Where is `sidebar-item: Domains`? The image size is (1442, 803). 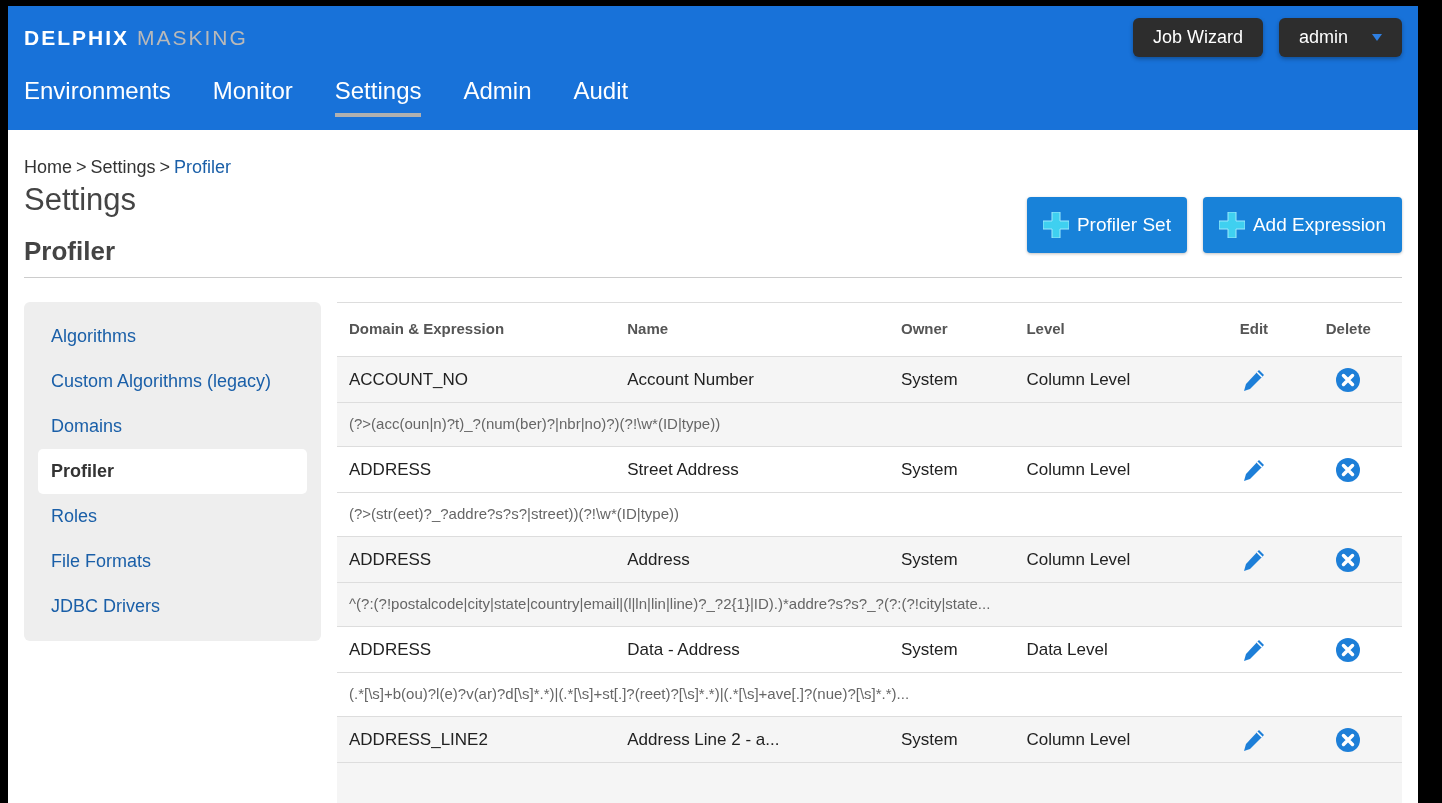
sidebar-item: Domains is located at coordinates (172, 427).